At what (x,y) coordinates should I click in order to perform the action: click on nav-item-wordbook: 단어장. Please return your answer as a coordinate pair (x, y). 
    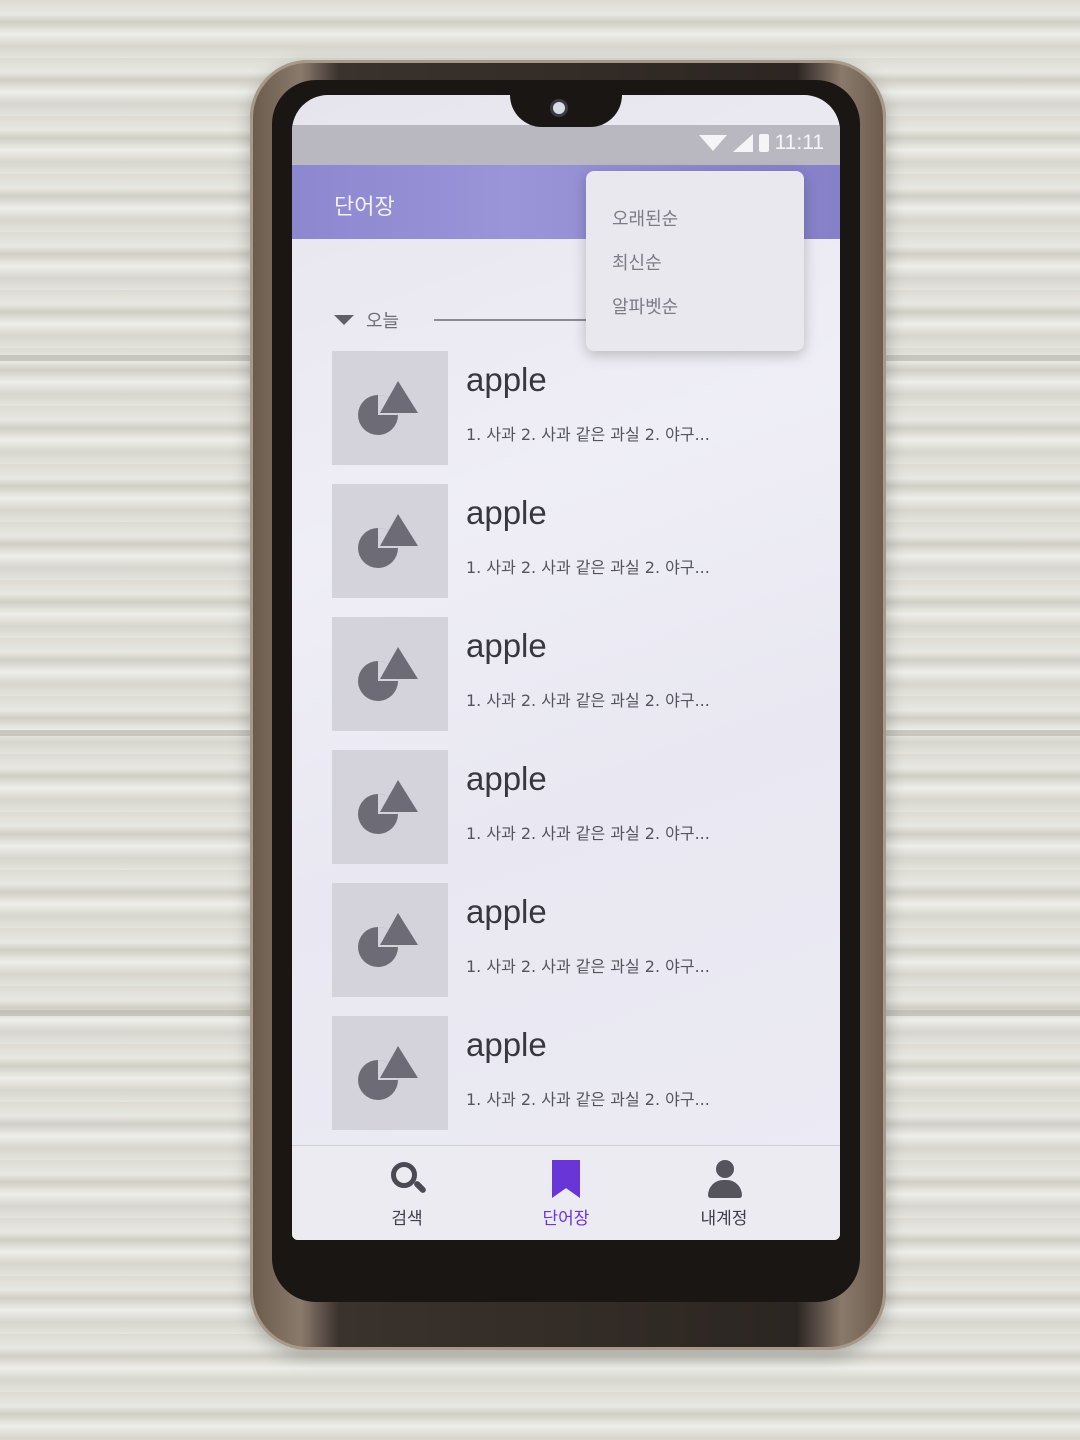
    Looking at the image, I should click on (566, 1194).